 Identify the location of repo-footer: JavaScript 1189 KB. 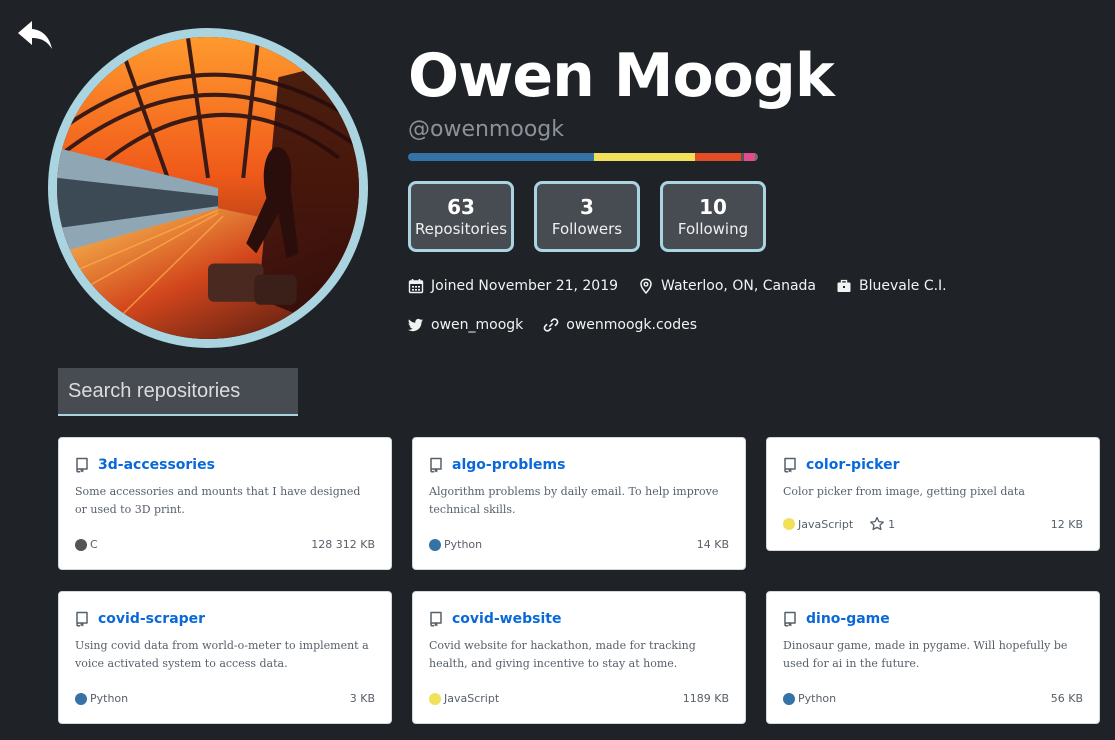
(579, 698).